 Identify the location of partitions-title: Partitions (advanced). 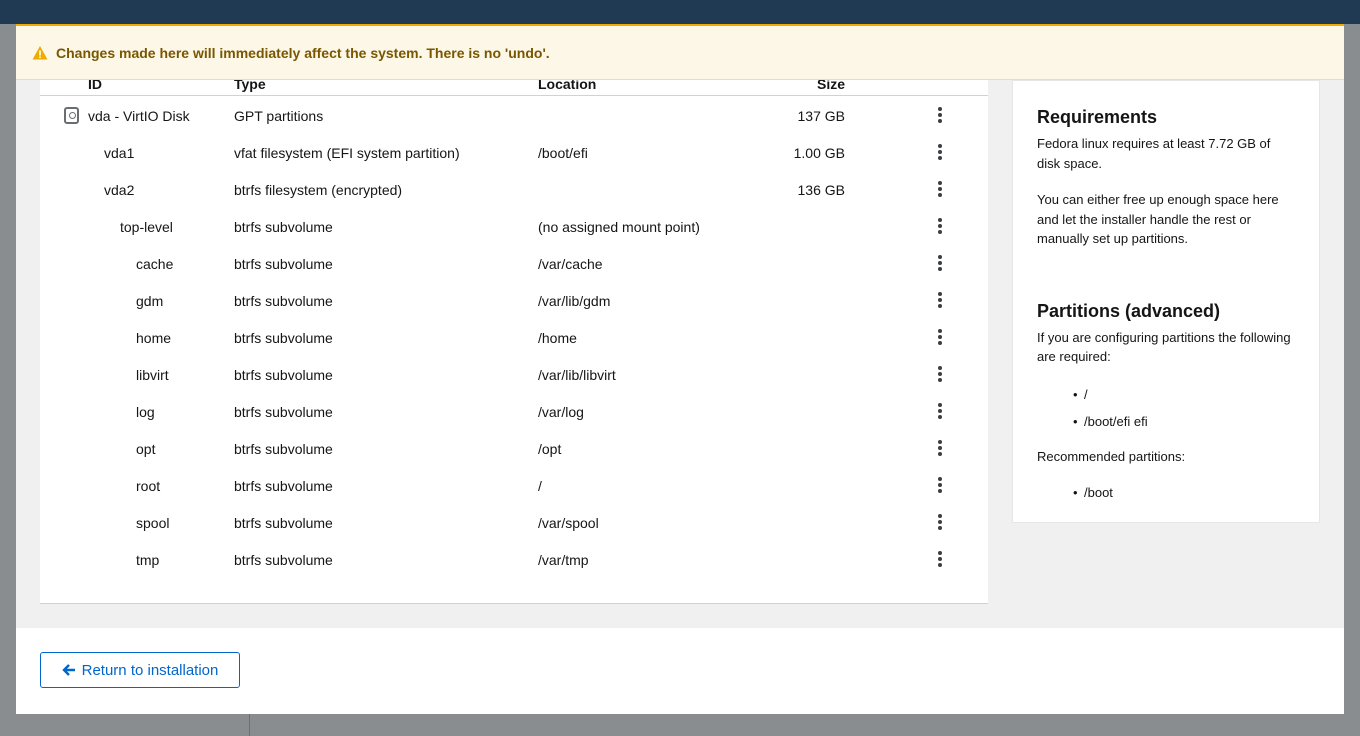
(1129, 310).